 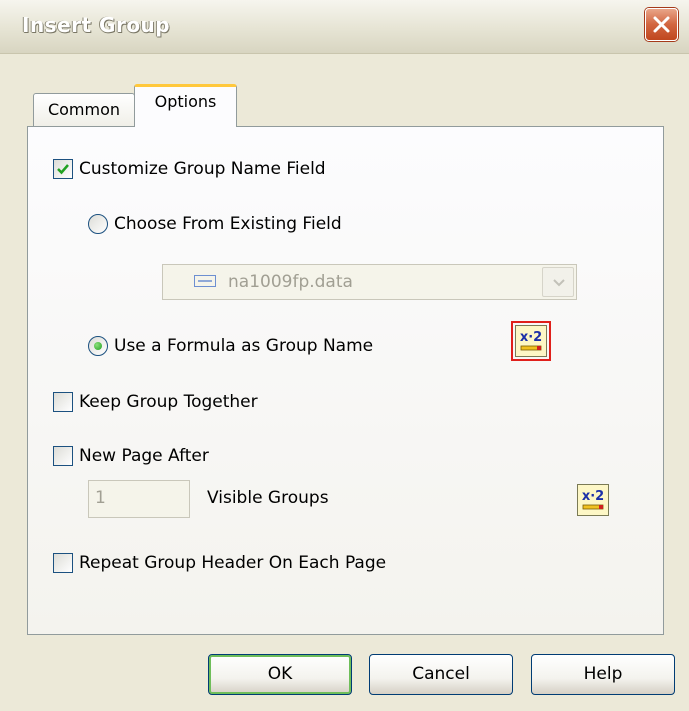 What do you see at coordinates (441, 674) in the screenshot?
I see `cancel-button: Cancel` at bounding box center [441, 674].